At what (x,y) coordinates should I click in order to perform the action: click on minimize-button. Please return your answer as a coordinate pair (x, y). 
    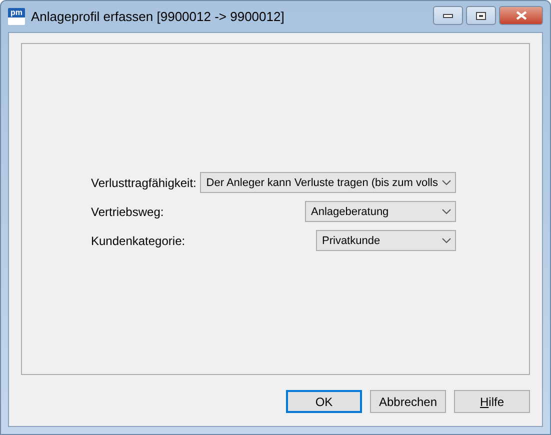
    Looking at the image, I should click on (448, 15).